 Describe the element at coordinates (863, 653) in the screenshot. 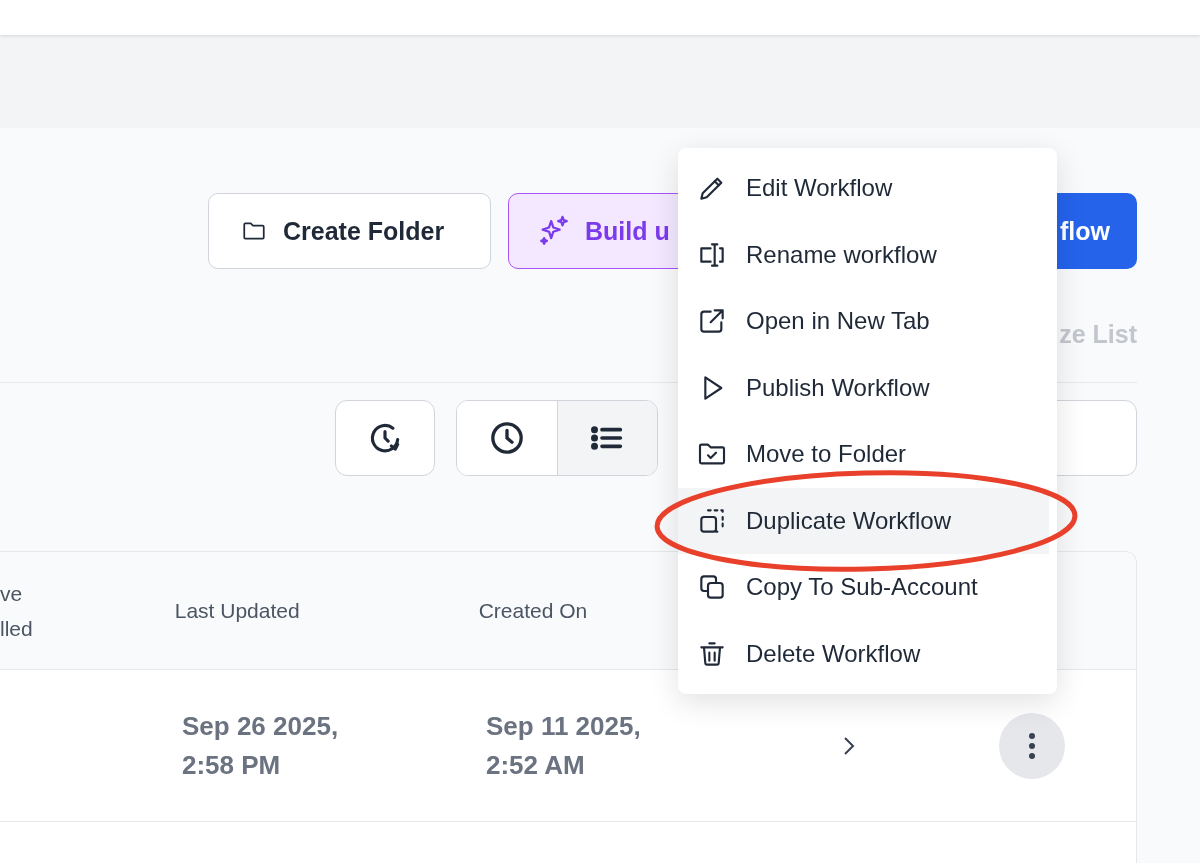

I see `menu-item: Delete Workflow` at that location.